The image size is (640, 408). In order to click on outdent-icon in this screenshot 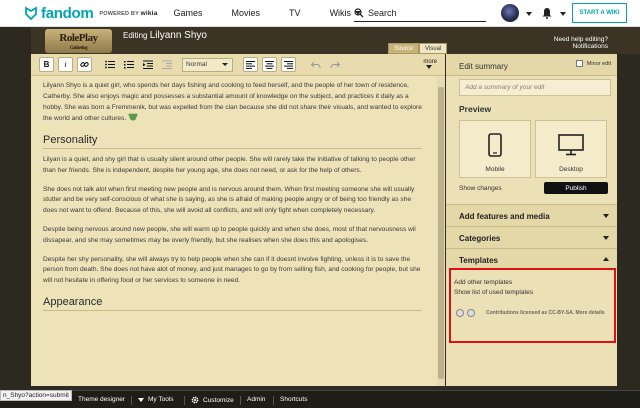, I will do `click(166, 64)`.